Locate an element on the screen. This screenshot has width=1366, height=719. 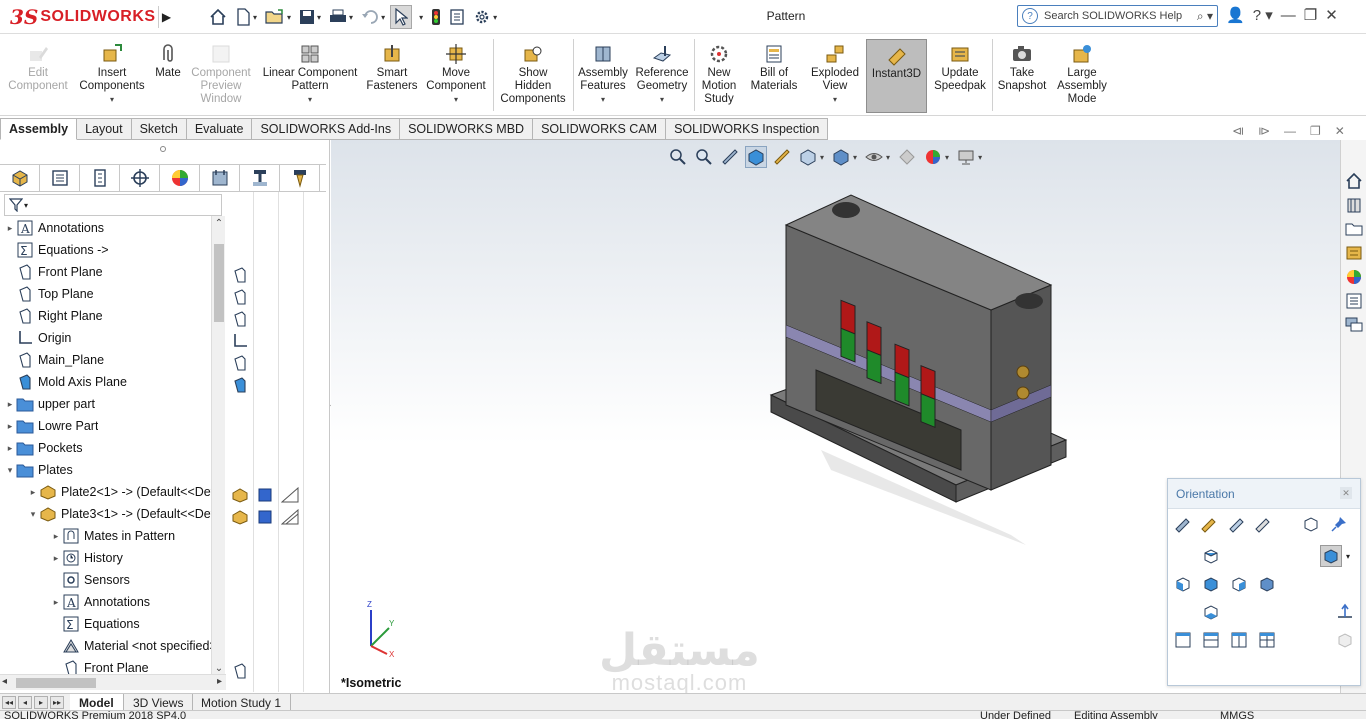
tree-filter-button: ▾ is located at coordinates (113, 205).